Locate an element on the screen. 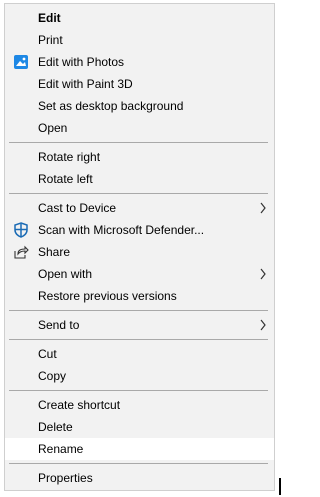 The width and height of the screenshot is (320, 497). menu-item-open-with: Open with is located at coordinates (139, 274).